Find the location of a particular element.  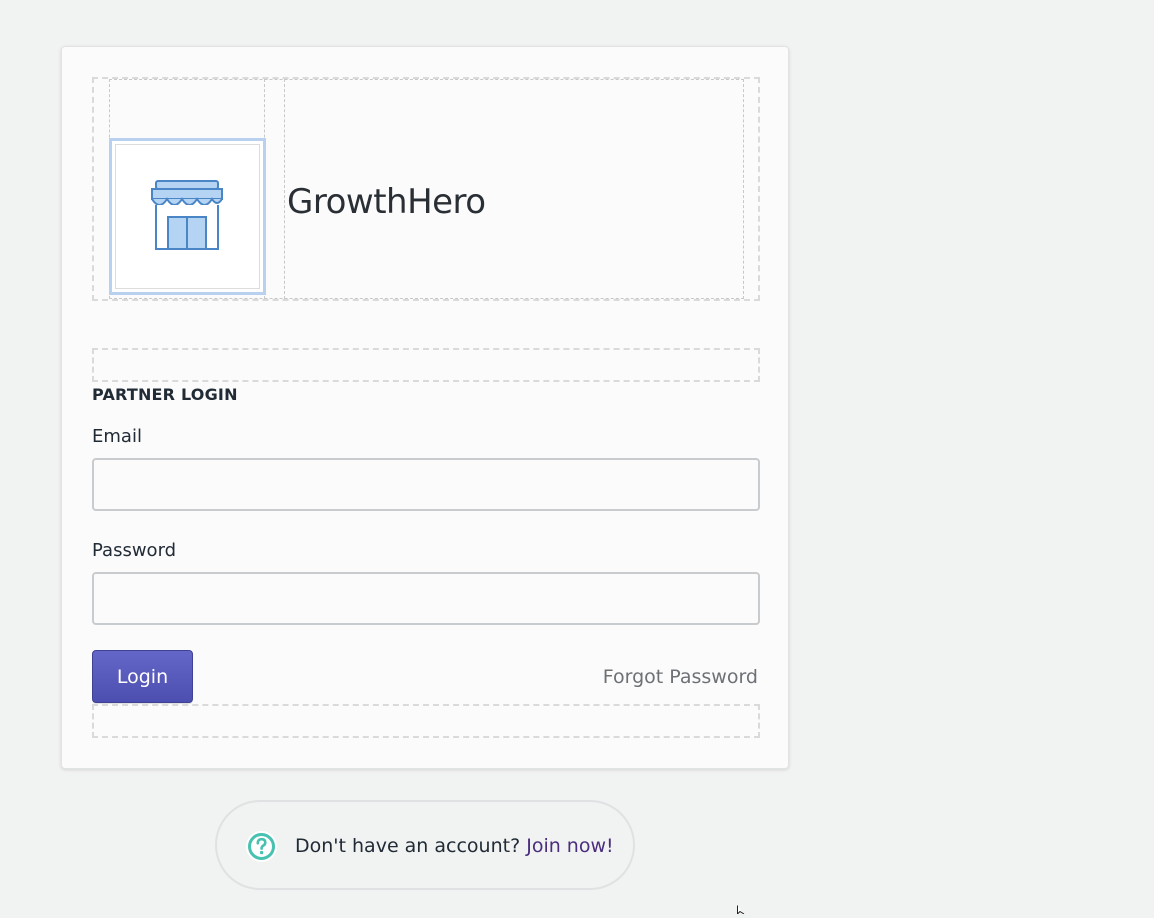

email-label: Email is located at coordinates (117, 436).